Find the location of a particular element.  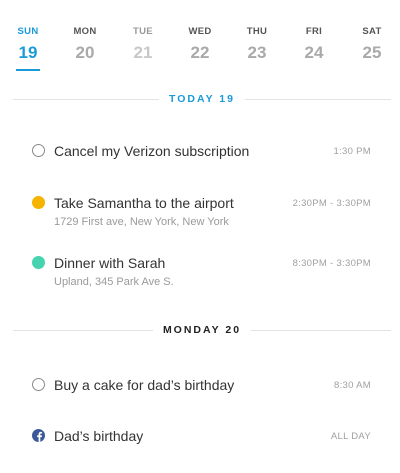

yellow-dot-icon is located at coordinates (38, 202).